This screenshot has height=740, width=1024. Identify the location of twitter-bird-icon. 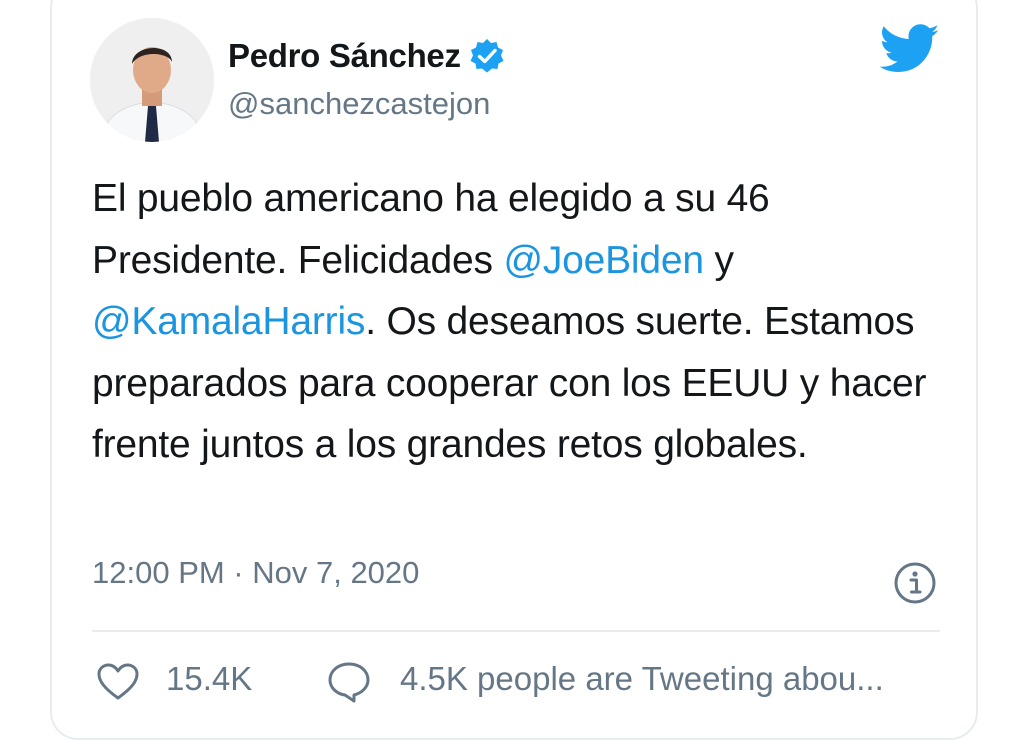
(909, 49).